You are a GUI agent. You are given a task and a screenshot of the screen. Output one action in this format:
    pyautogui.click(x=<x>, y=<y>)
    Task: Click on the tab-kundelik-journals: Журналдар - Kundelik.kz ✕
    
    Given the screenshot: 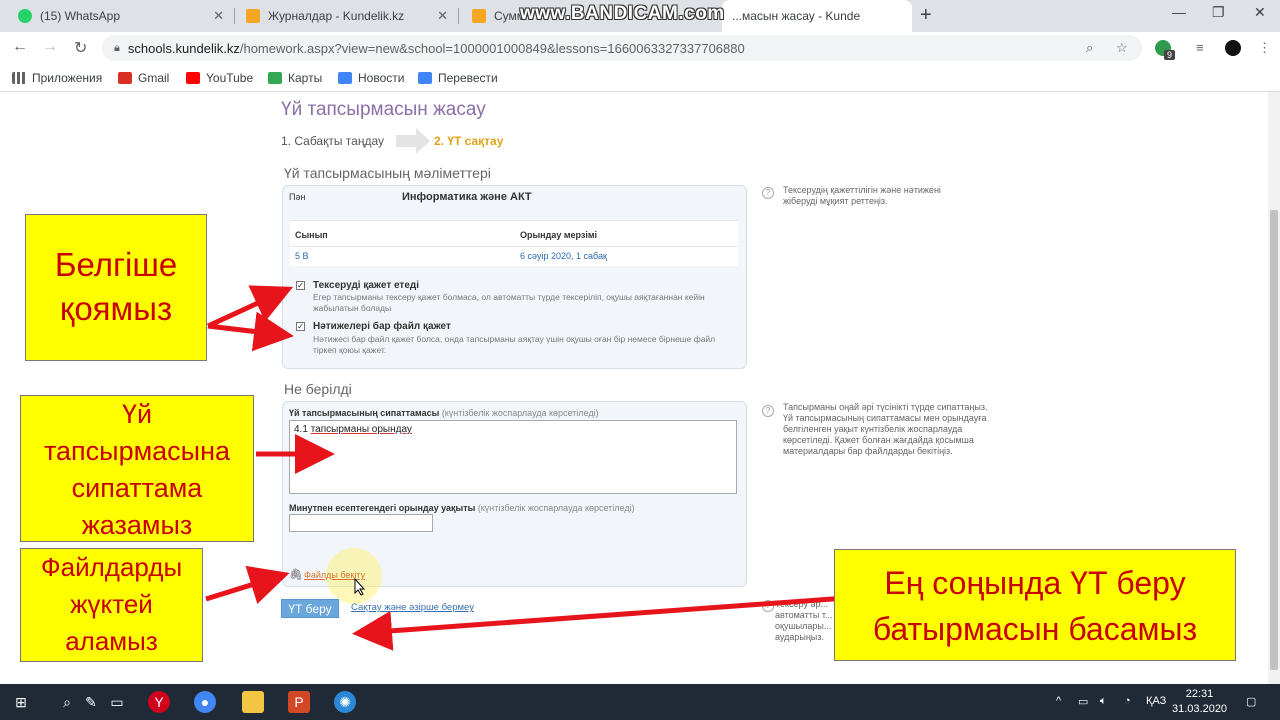 What is the action you would take?
    pyautogui.click(x=347, y=16)
    